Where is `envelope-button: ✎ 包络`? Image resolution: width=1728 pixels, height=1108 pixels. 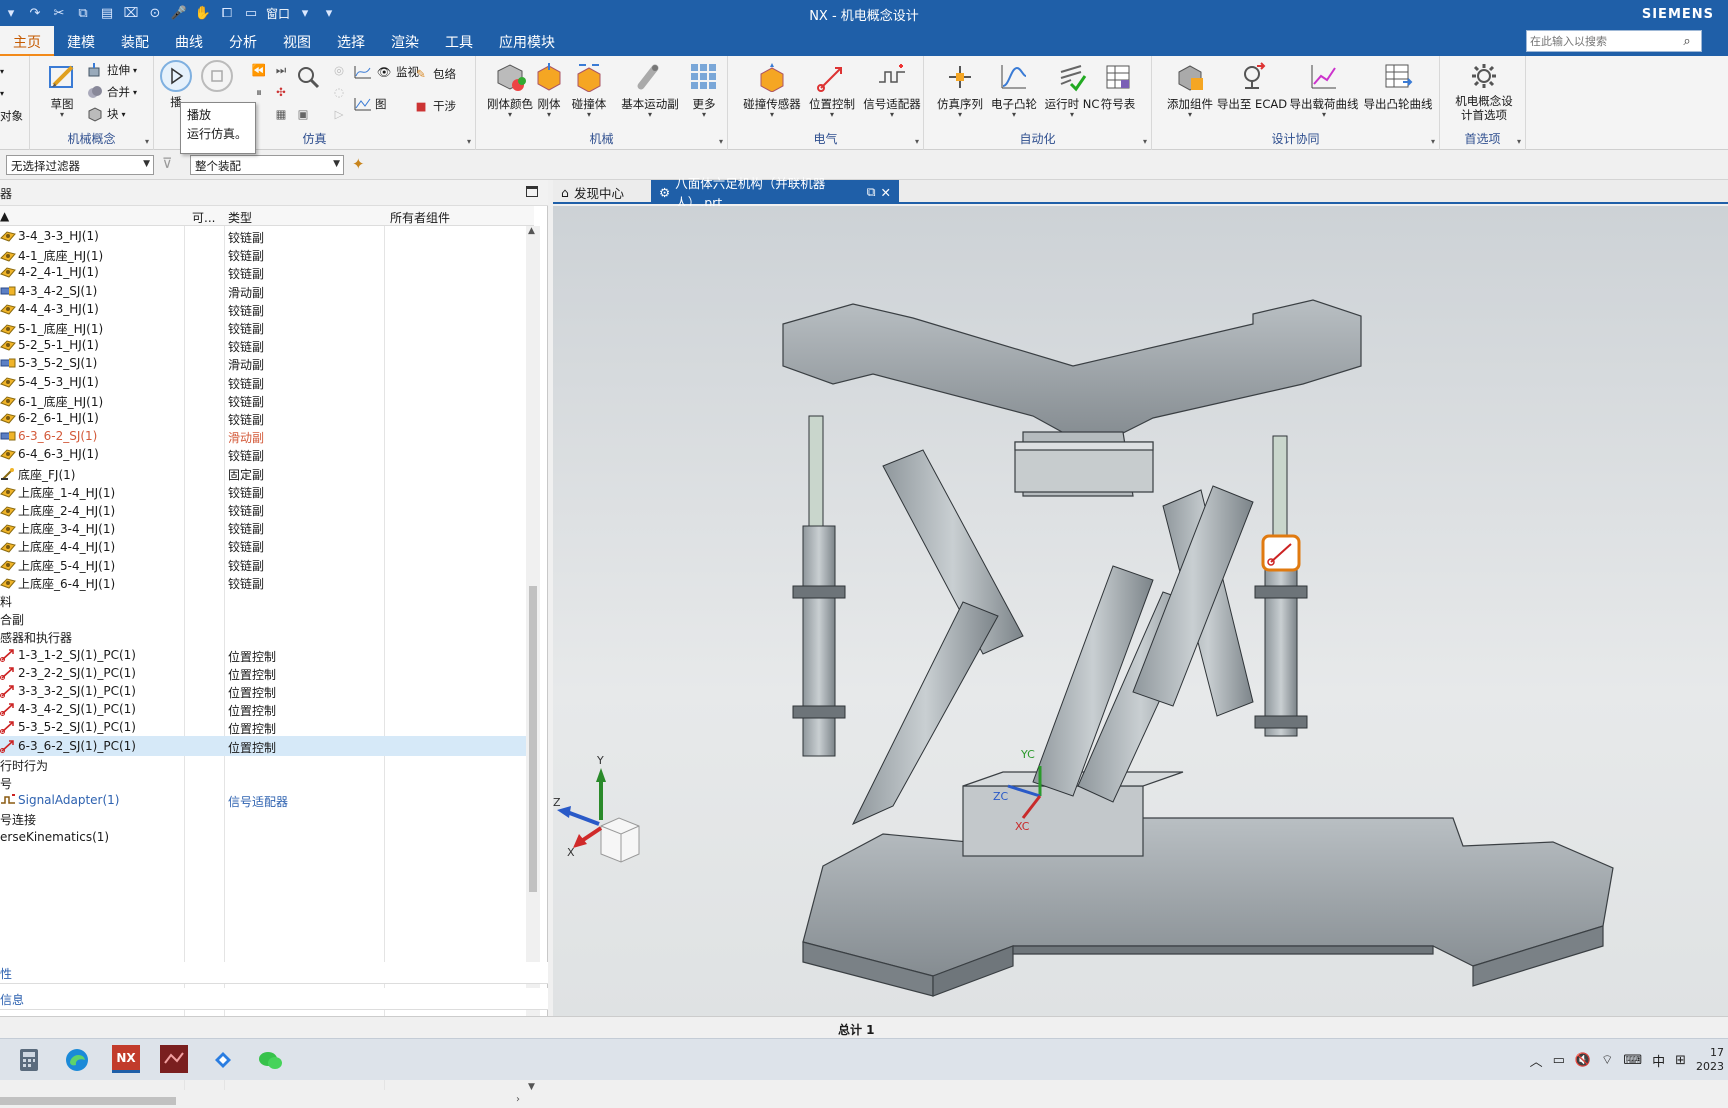
envelope-button: ✎ 包络 is located at coordinates (434, 74).